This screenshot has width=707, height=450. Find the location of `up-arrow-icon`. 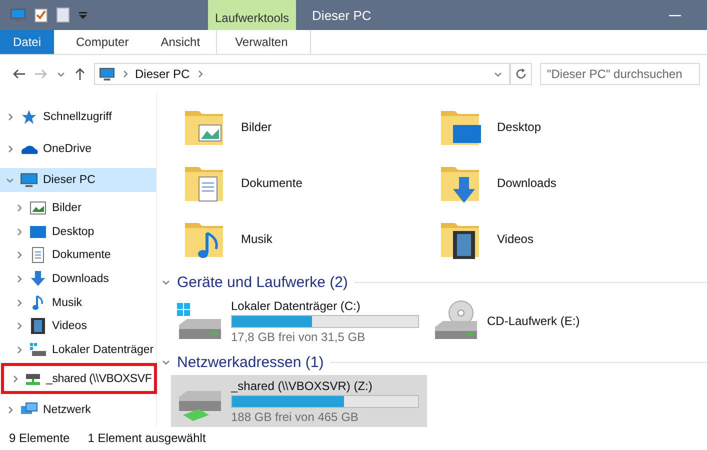

up-arrow-icon is located at coordinates (80, 74).